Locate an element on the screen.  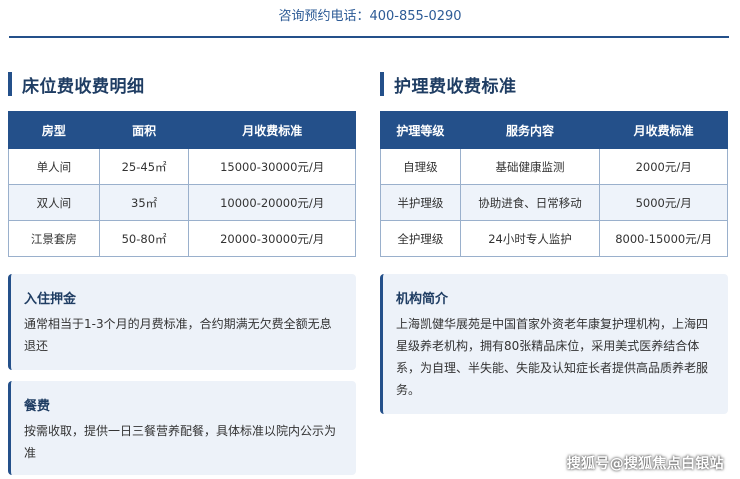
table-row: 自理级 基础健康监测 2000元/月 is located at coordinates (554, 166).